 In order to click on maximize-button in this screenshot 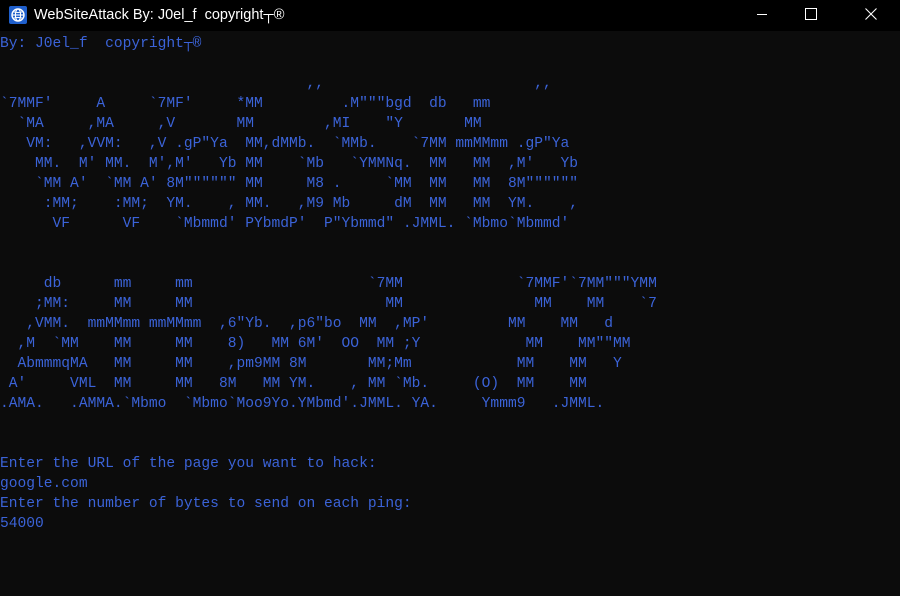, I will do `click(811, 15)`.